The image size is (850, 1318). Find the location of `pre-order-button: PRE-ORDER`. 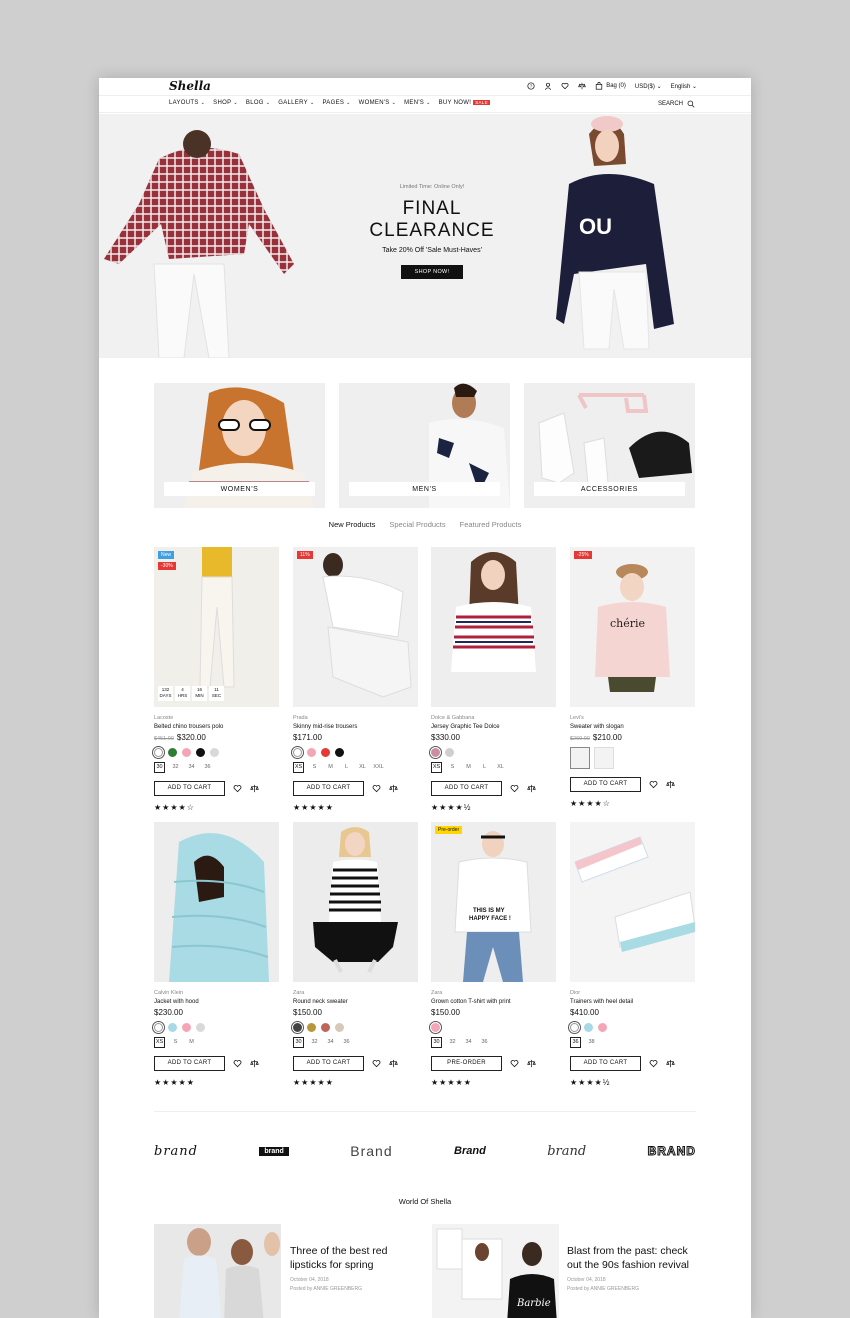

pre-order-button: PRE-ORDER is located at coordinates (466, 1063).